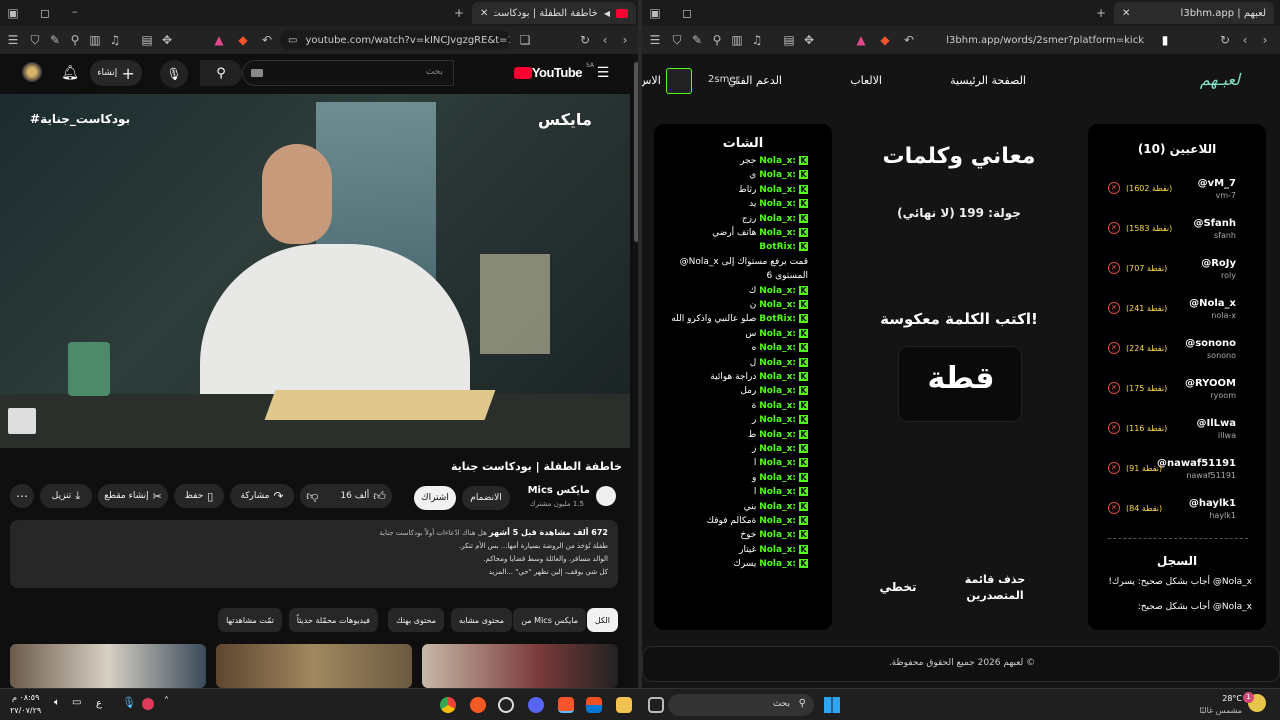 Image resolution: width=1280 pixels, height=720 pixels. What do you see at coordinates (167, 40) in the screenshot?
I see `puzzle-icon: ✥` at bounding box center [167, 40].